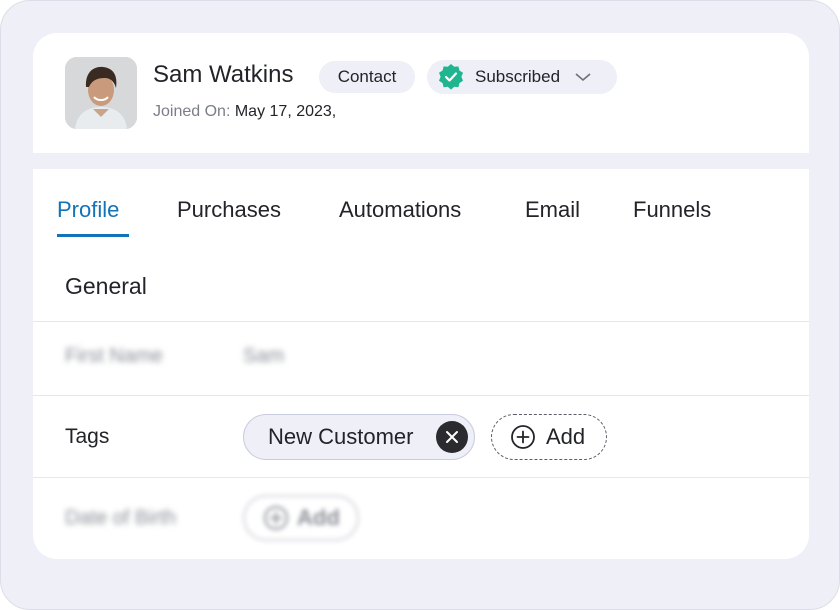 The width and height of the screenshot is (840, 610). What do you see at coordinates (583, 77) in the screenshot?
I see `chevron-down-icon` at bounding box center [583, 77].